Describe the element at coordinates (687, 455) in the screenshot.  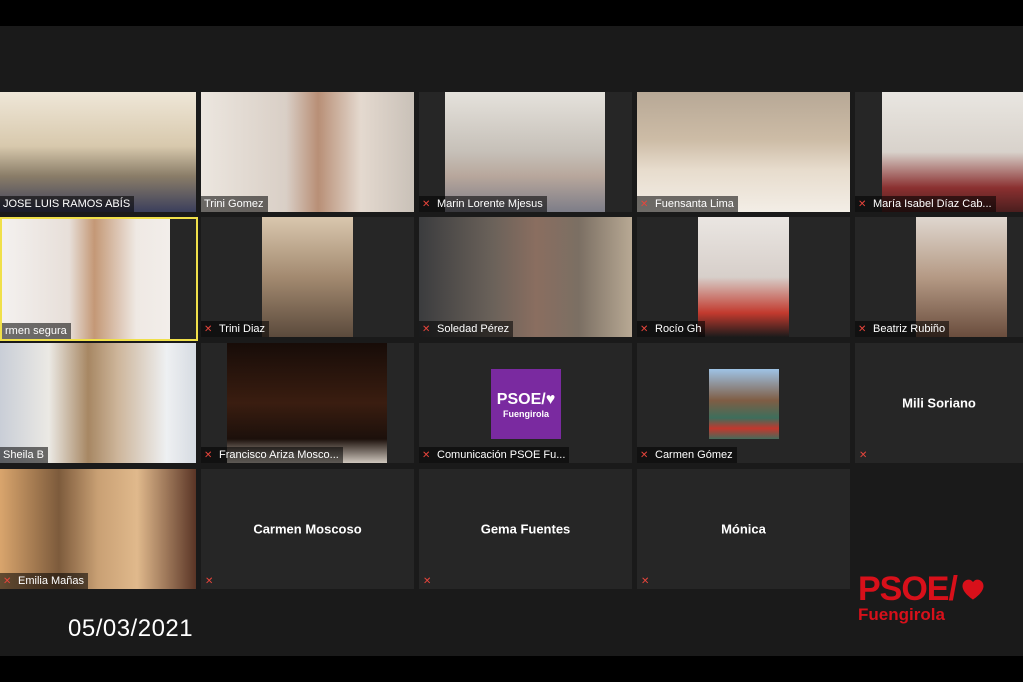
I see `participant-name-label: ✕ Carmen Gómez` at that location.